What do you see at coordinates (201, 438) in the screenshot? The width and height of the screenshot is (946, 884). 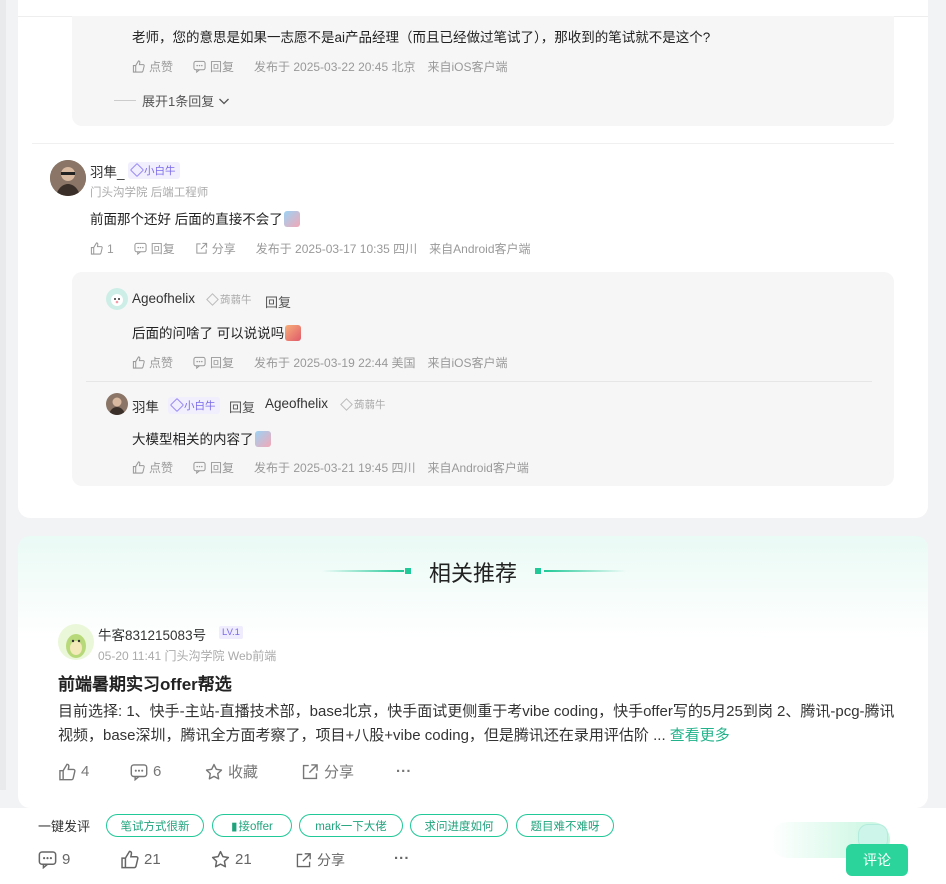 I see `reply-text: 大模型相关的内容了` at bounding box center [201, 438].